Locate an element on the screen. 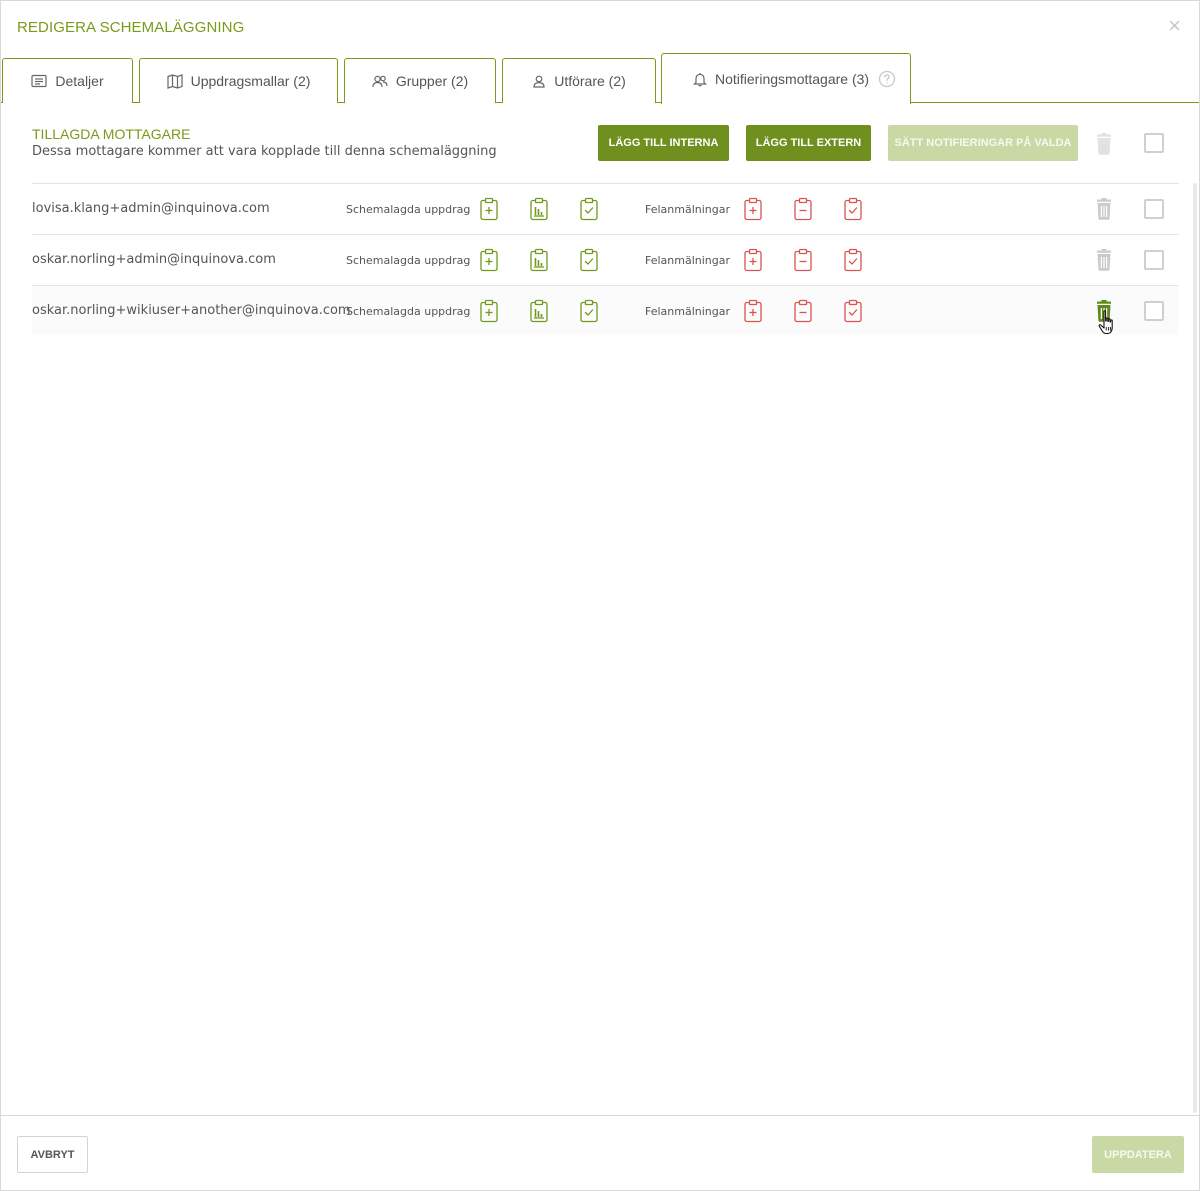  tab-details: Detaljer is located at coordinates (67, 80).